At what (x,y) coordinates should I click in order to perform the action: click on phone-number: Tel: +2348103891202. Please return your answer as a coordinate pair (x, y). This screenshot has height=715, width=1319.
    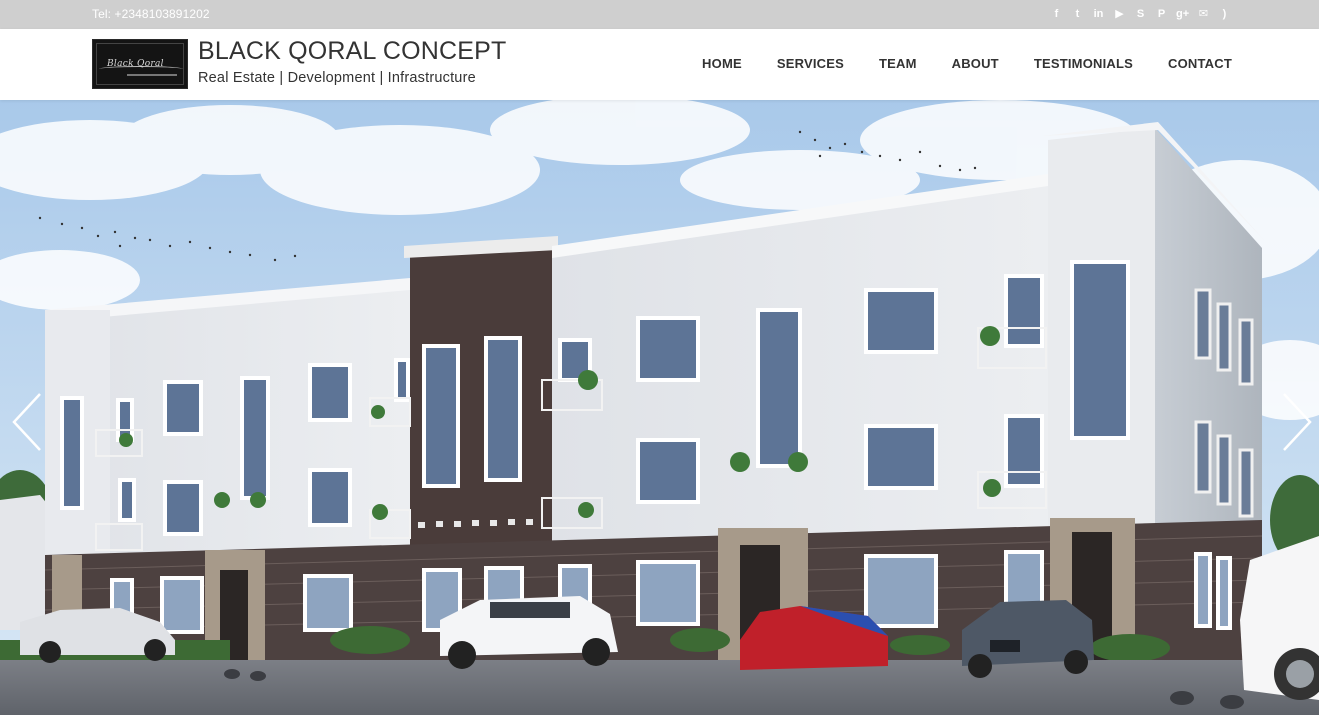
    Looking at the image, I should click on (151, 14).